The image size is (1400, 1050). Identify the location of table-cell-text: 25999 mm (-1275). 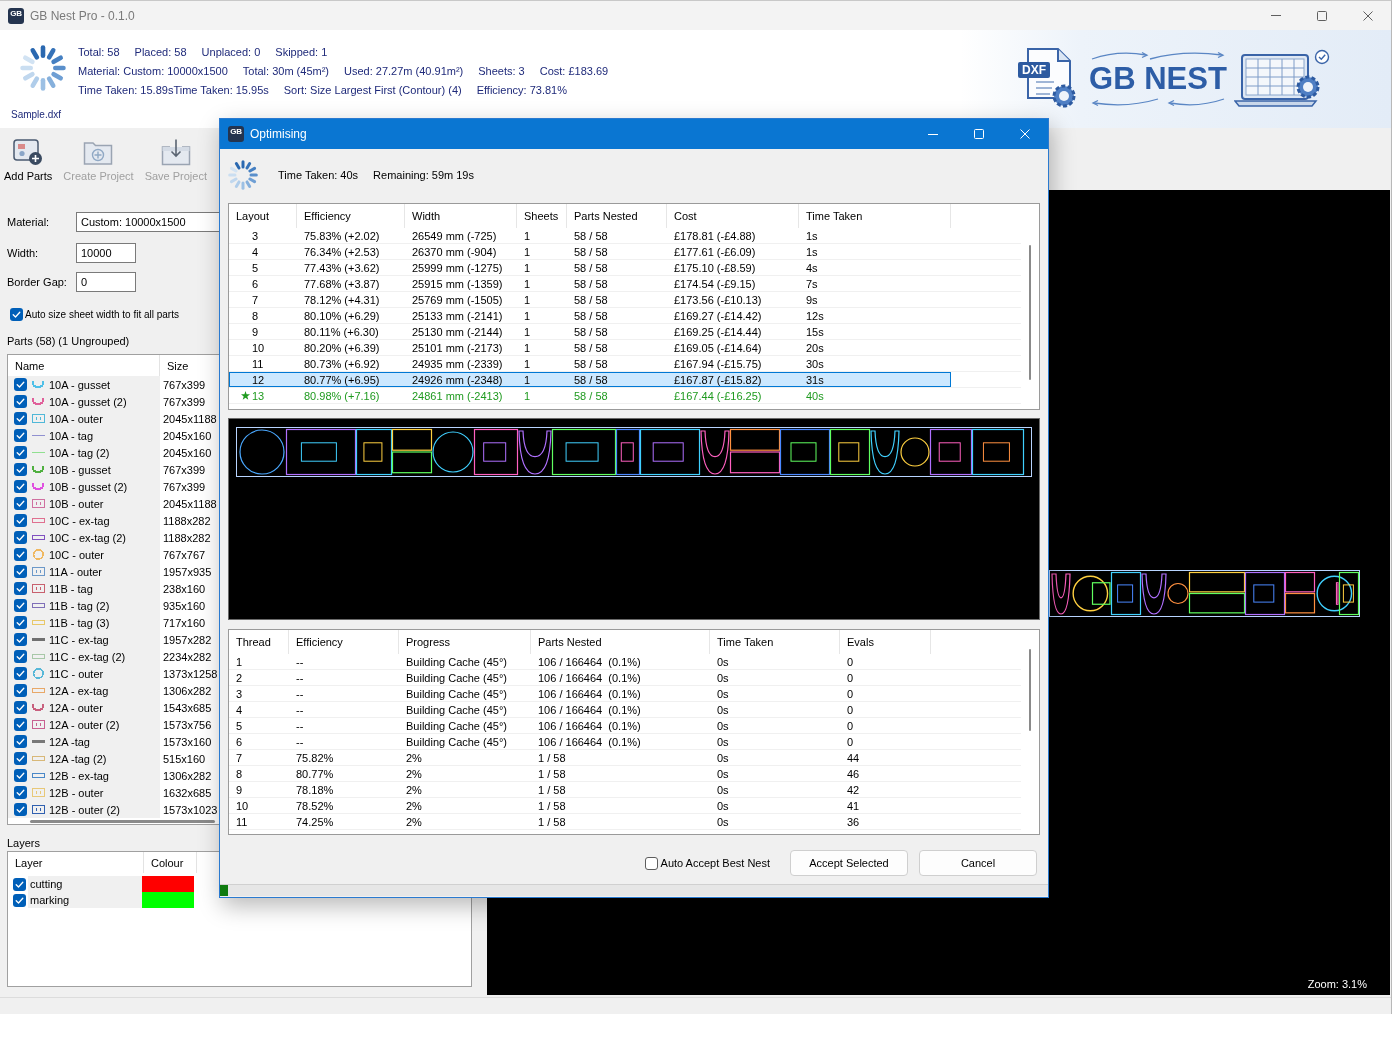
(457, 267).